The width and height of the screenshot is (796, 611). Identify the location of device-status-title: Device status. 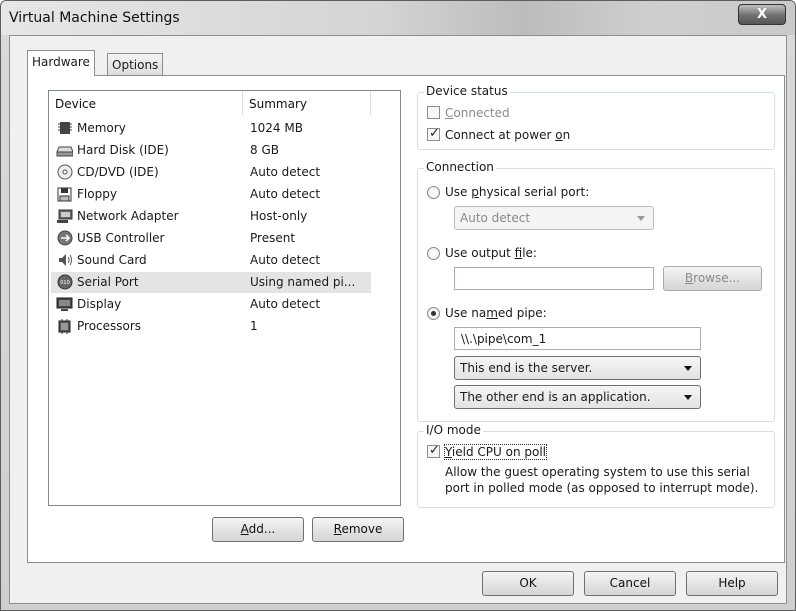
(467, 91).